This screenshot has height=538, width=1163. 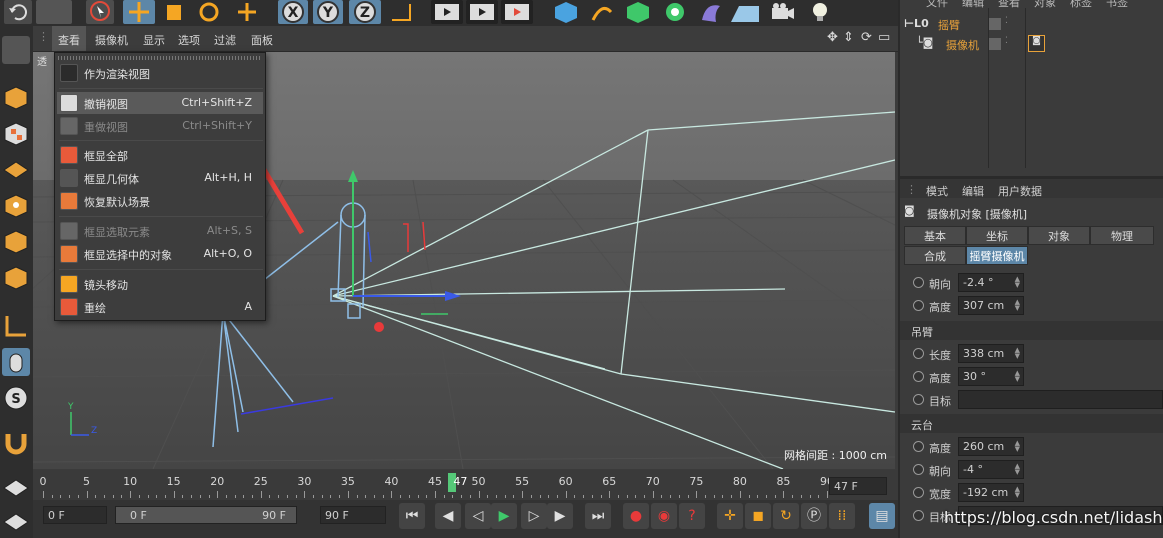 I want to click on crane-tag-icon: ◙, so click(x=1036, y=43).